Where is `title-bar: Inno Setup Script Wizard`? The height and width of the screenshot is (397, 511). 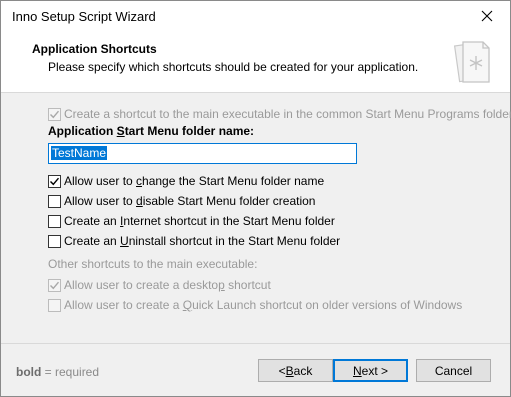 title-bar: Inno Setup Script Wizard is located at coordinates (255, 16).